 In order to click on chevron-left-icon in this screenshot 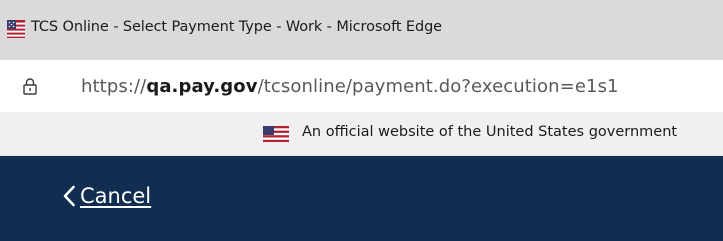, I will do `click(69, 196)`.